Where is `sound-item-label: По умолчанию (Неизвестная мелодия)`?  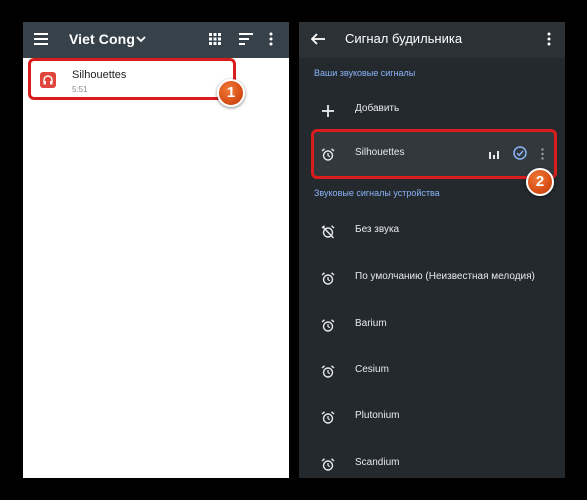
sound-item-label: По умолчанию (Неизвестная мелодия) is located at coordinates (445, 276).